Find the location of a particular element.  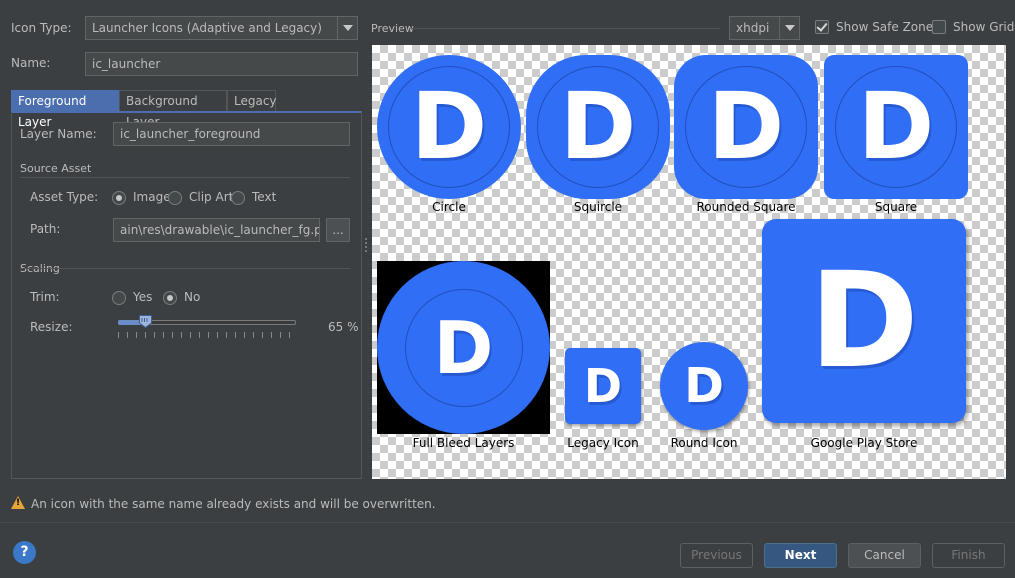

square-icon: D is located at coordinates (896, 127).